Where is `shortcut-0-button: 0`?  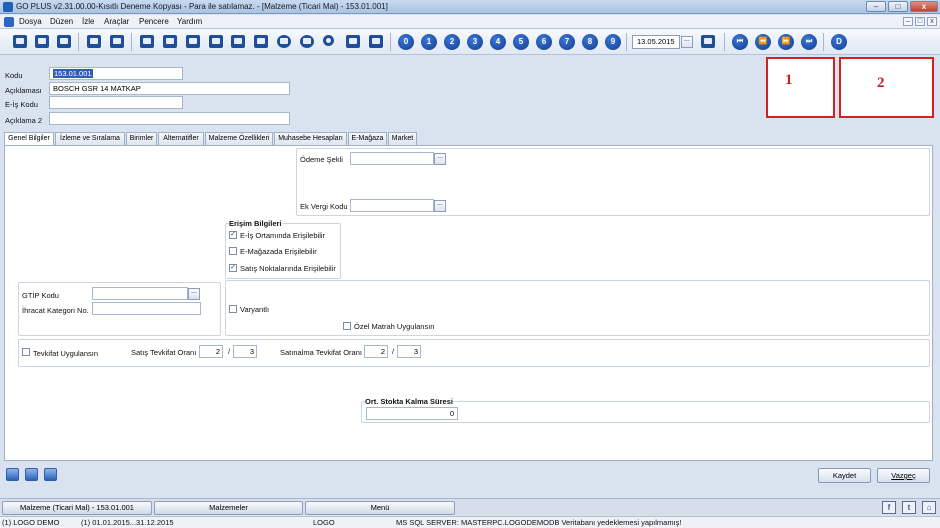 shortcut-0-button: 0 is located at coordinates (406, 42).